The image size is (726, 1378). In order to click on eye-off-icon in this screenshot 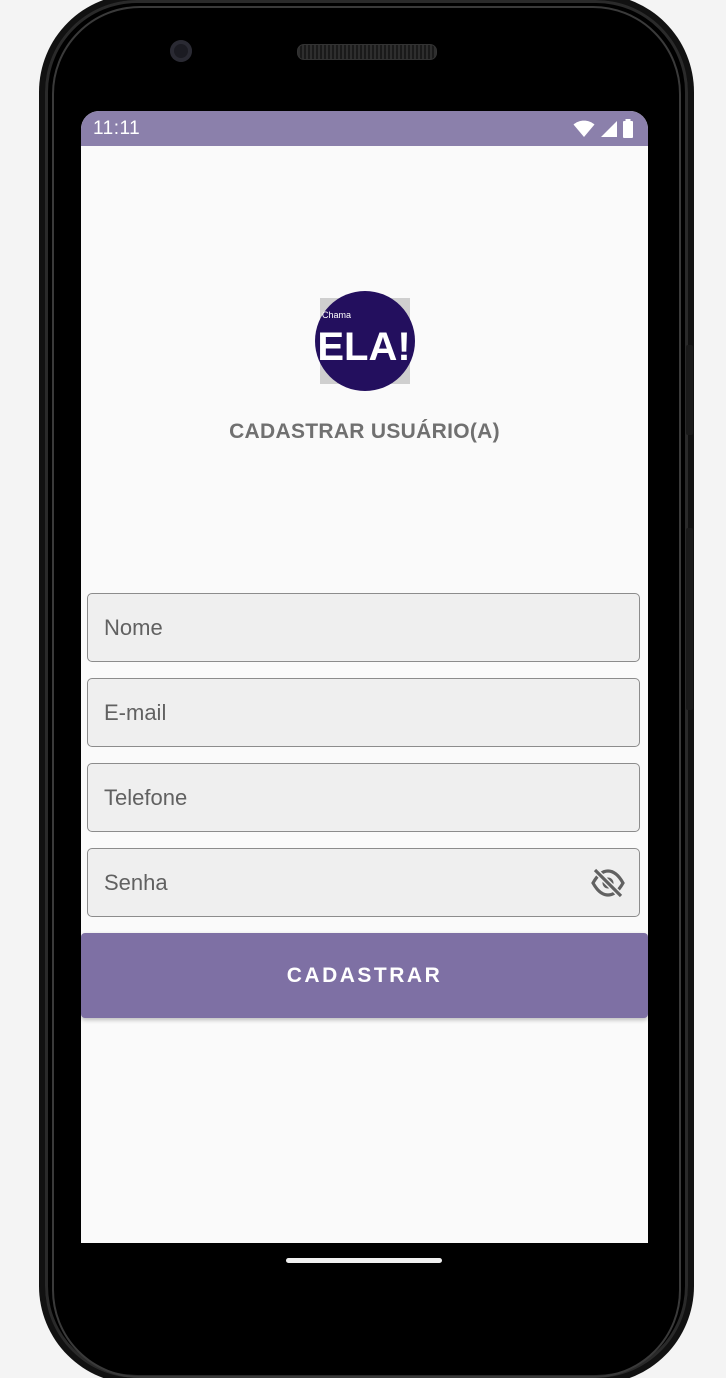, I will do `click(608, 883)`.